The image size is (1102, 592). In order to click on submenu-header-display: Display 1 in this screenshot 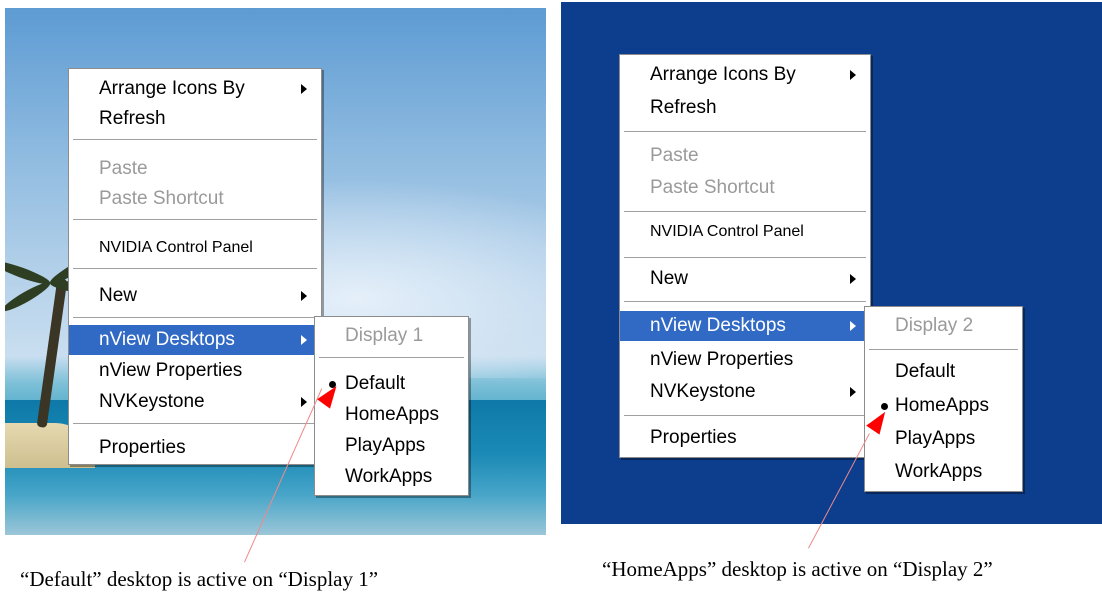, I will do `click(391, 336)`.